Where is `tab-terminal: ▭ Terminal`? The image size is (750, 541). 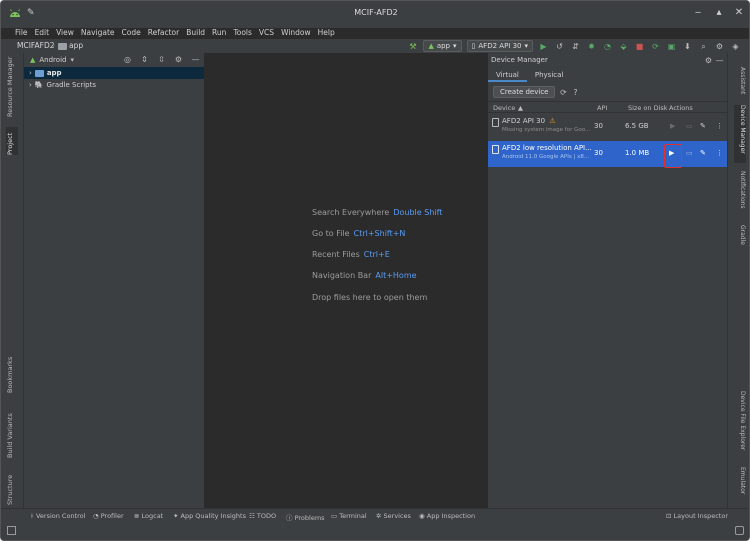
tab-terminal: ▭ Terminal is located at coordinates (349, 516).